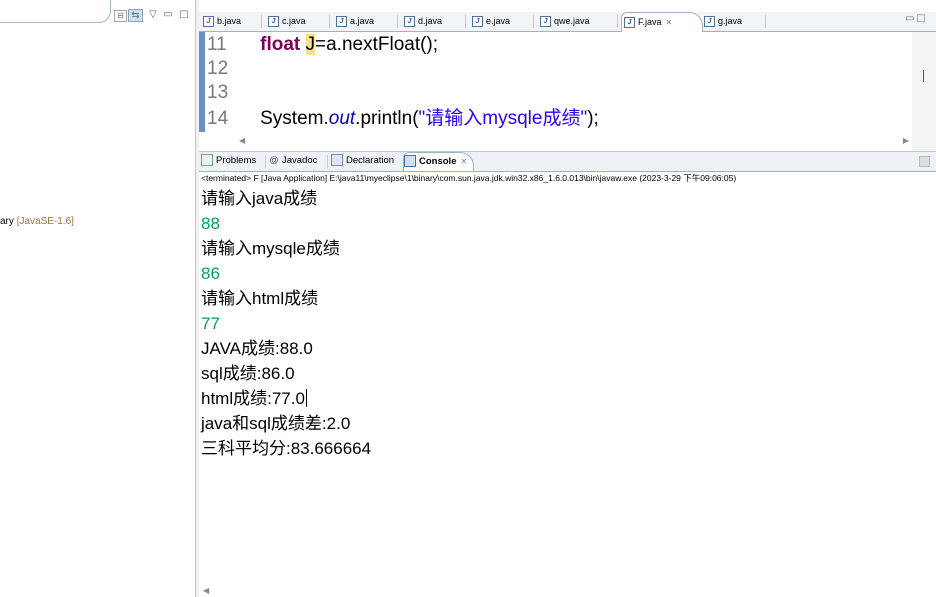  What do you see at coordinates (498, 21) in the screenshot?
I see `tab-label: e.java` at bounding box center [498, 21].